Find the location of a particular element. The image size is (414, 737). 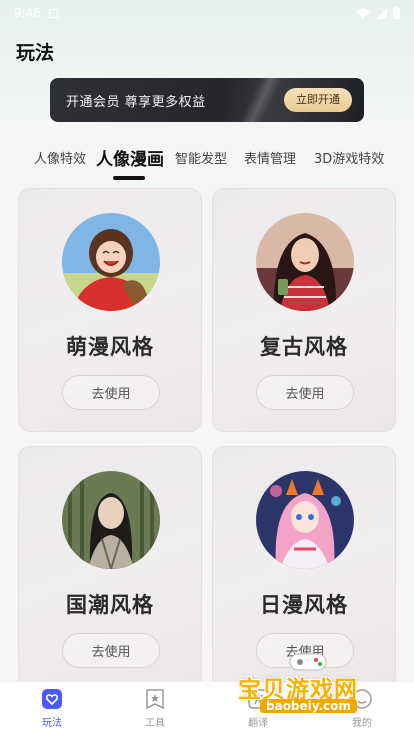

tab-expression-management: 表情管理 is located at coordinates (270, 157).